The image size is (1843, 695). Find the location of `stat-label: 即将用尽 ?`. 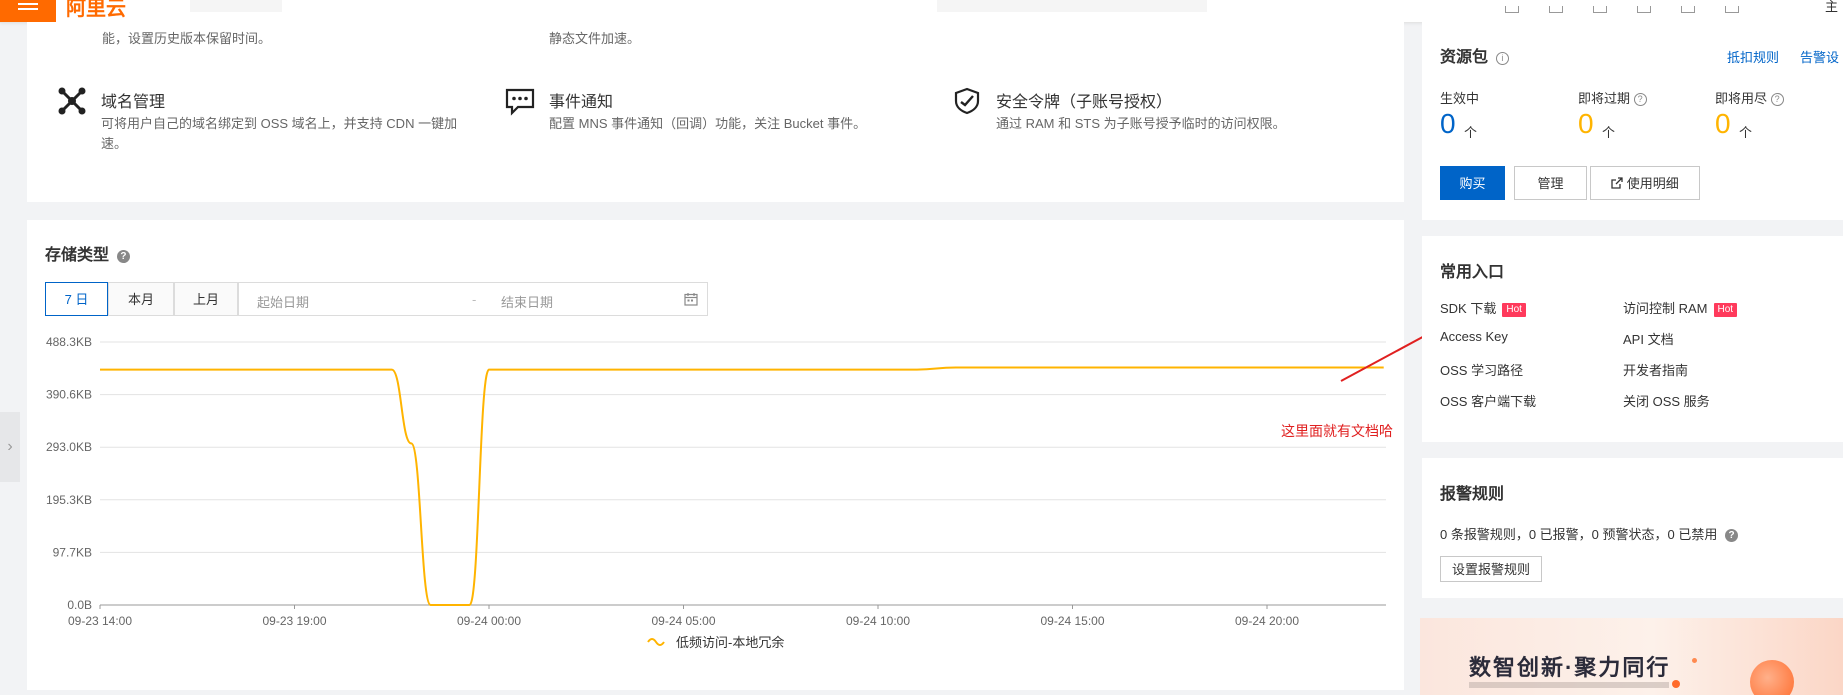

stat-label: 即将用尽 ? is located at coordinates (1749, 97).